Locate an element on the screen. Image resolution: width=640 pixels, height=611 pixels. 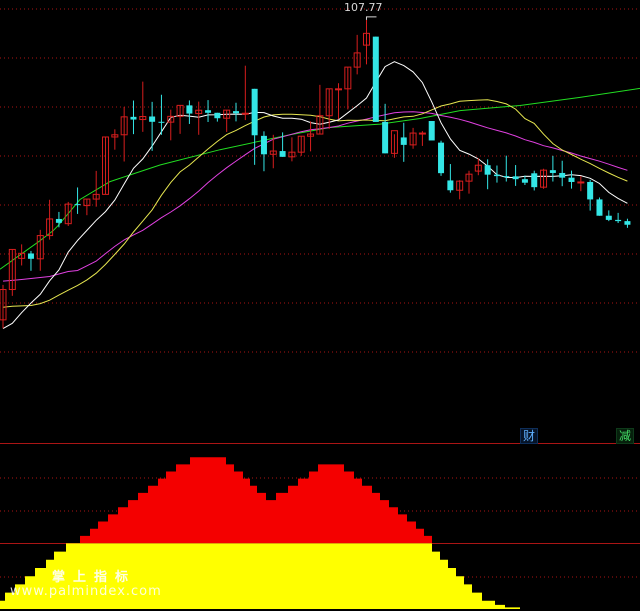
peak-arrow is located at coordinates (371, 18).